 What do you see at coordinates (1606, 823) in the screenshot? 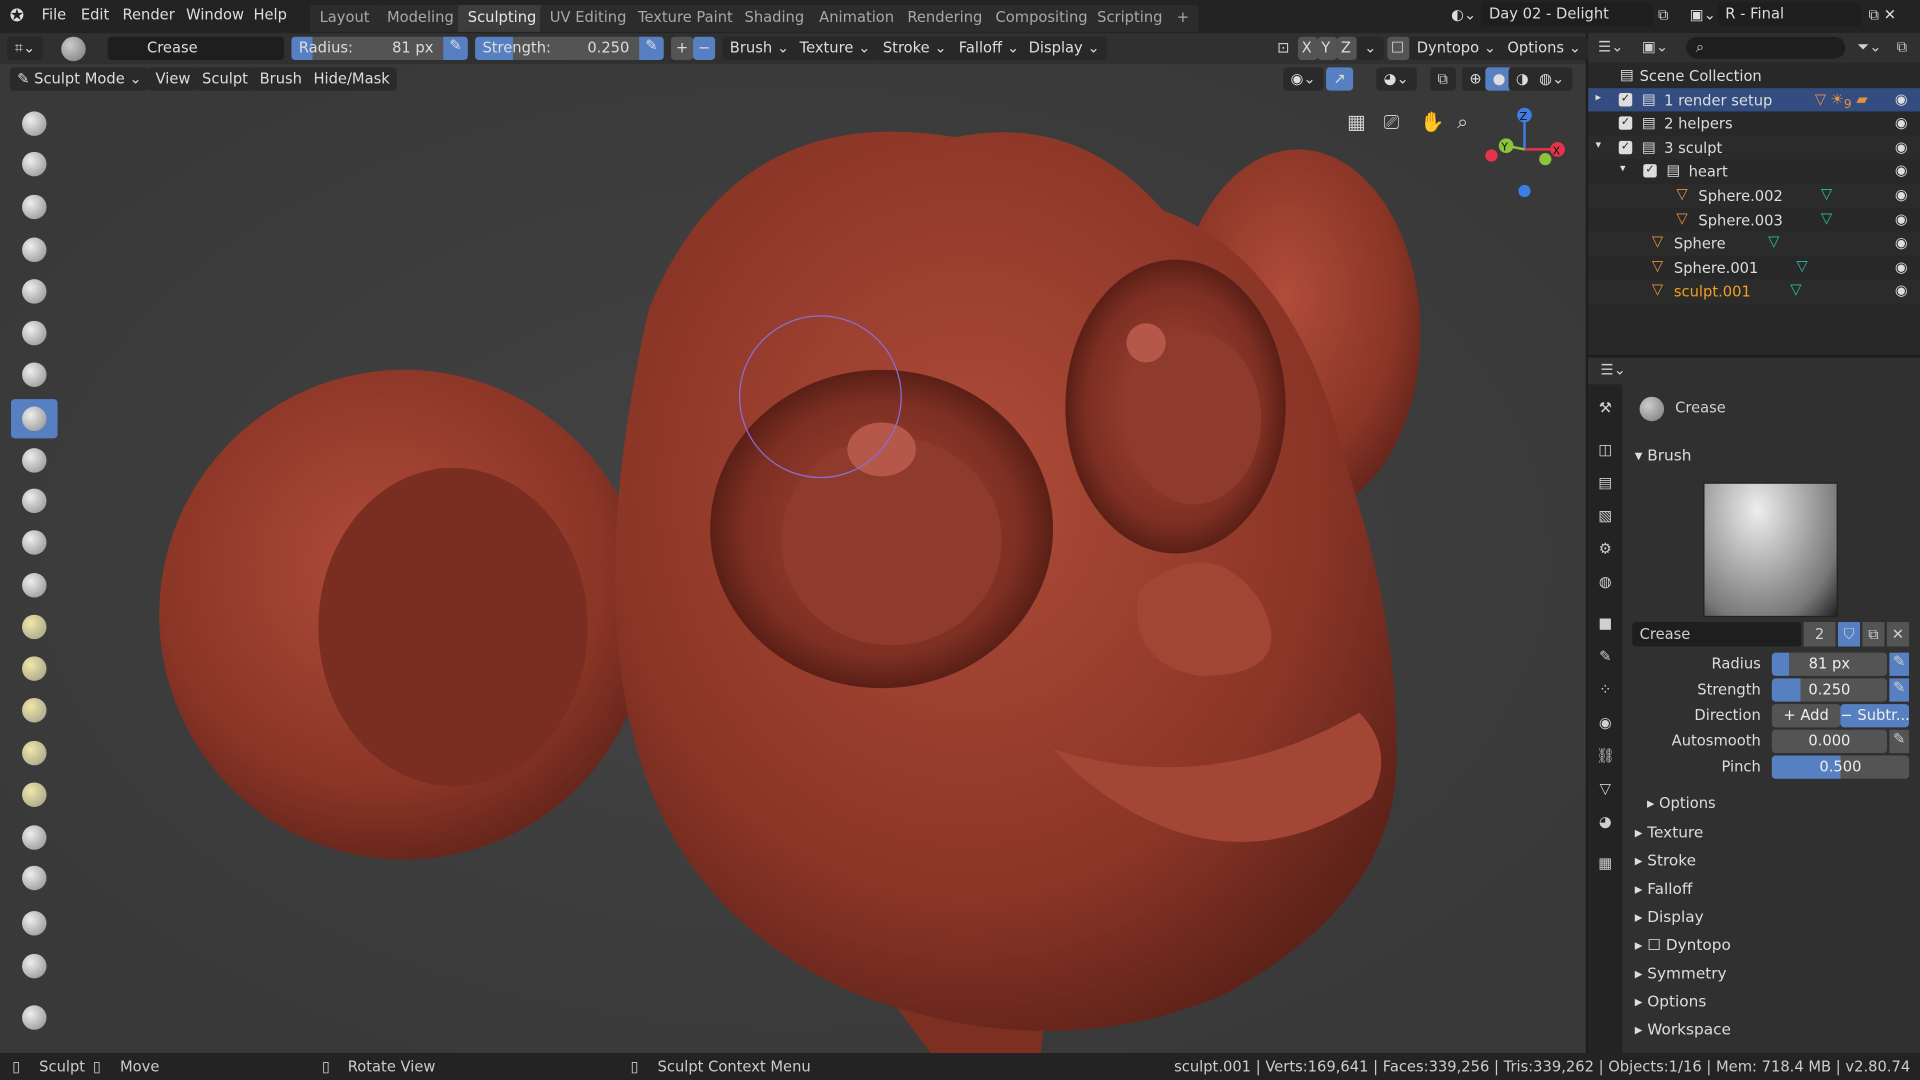
I see `tab-material-icon: ◕` at bounding box center [1606, 823].